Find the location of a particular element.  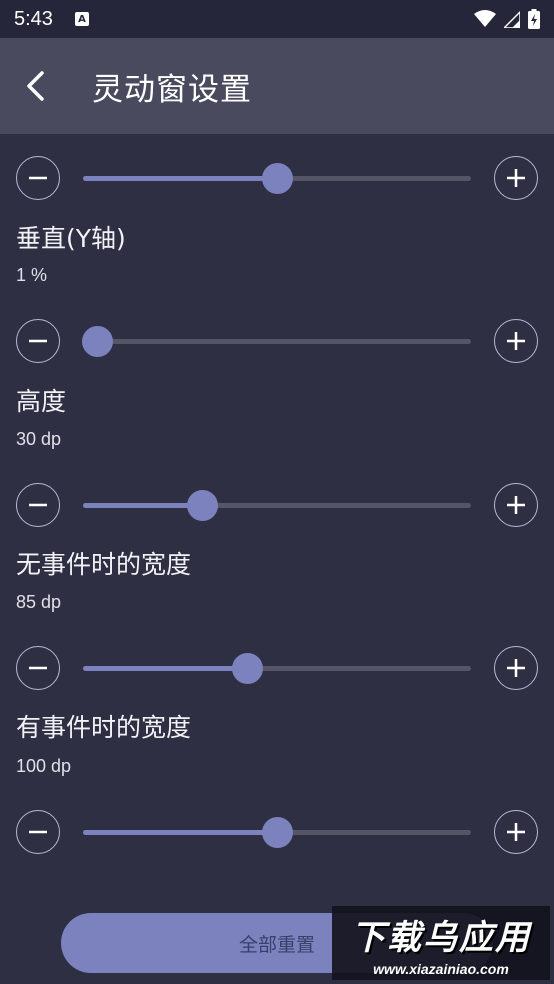

page-title: 灵动窗设置 is located at coordinates (172, 89).